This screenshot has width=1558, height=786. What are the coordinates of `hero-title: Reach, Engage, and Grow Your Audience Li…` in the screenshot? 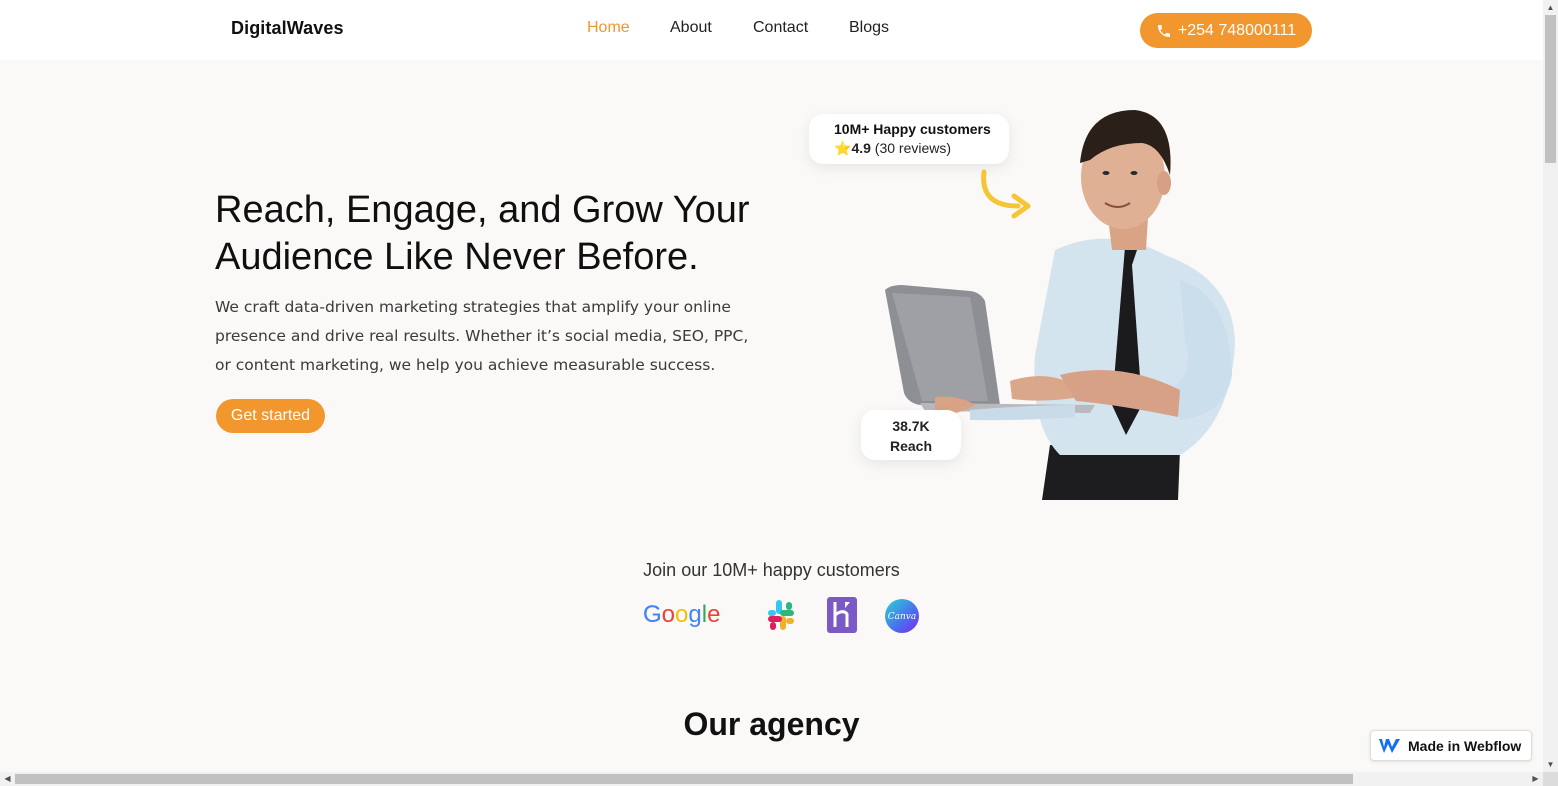 It's located at (482, 233).